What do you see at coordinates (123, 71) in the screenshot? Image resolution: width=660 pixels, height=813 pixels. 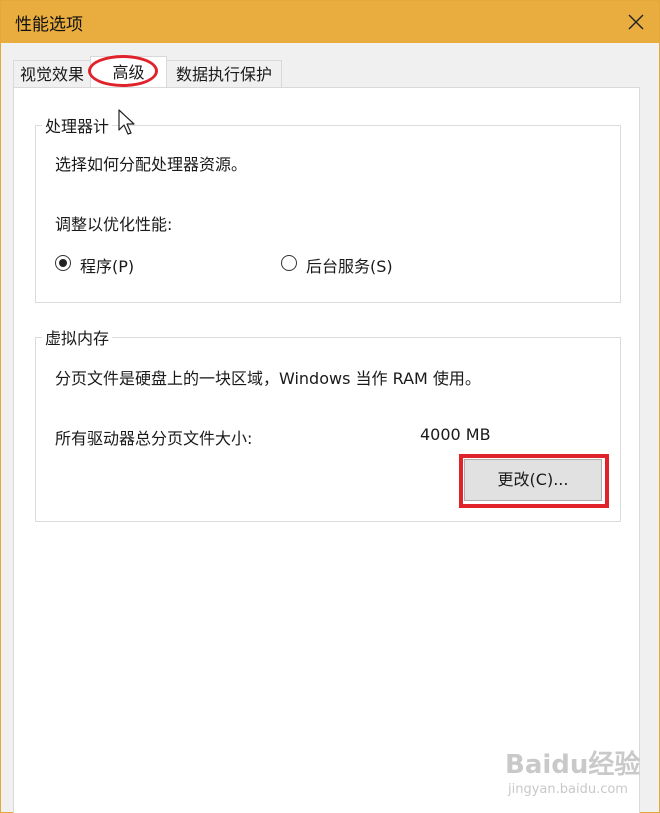 I see `tab-highlight-ellipse` at bounding box center [123, 71].